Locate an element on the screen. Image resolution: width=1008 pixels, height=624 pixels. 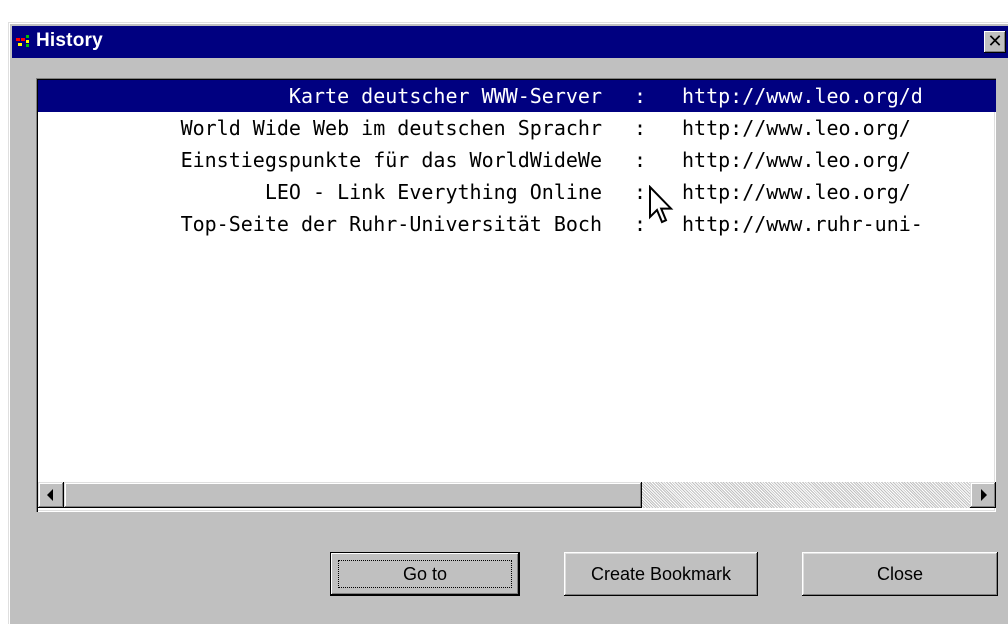
item-url: http://www.ruhr-uni- is located at coordinates (802, 224).